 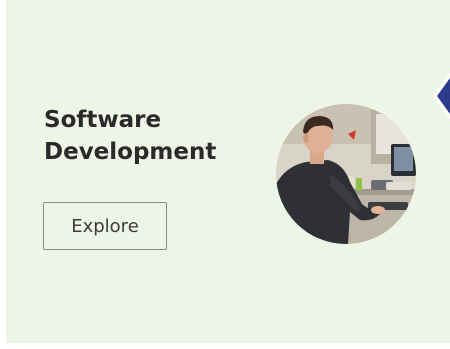 I want to click on card-title-line2: Development, so click(x=130, y=152).